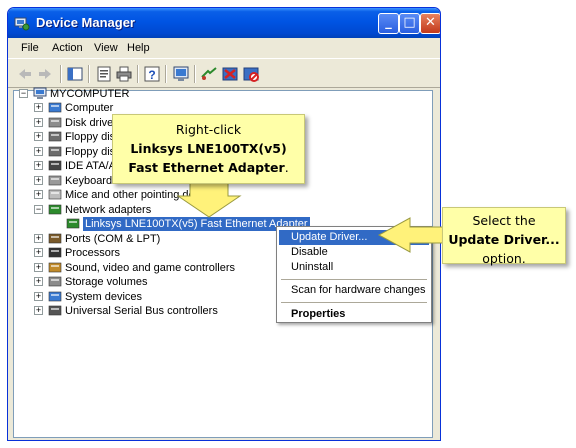 The height and width of the screenshot is (448, 576). I want to click on callout-line: Select the, so click(504, 220).